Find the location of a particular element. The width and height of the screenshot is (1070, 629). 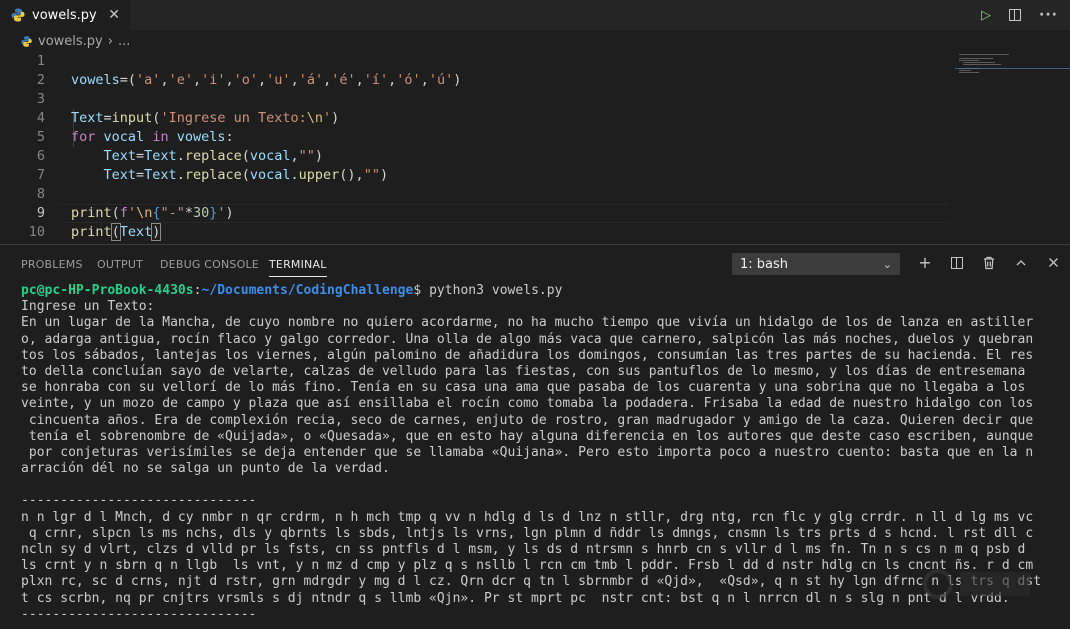

line-number: 9 is located at coordinates (40, 213).